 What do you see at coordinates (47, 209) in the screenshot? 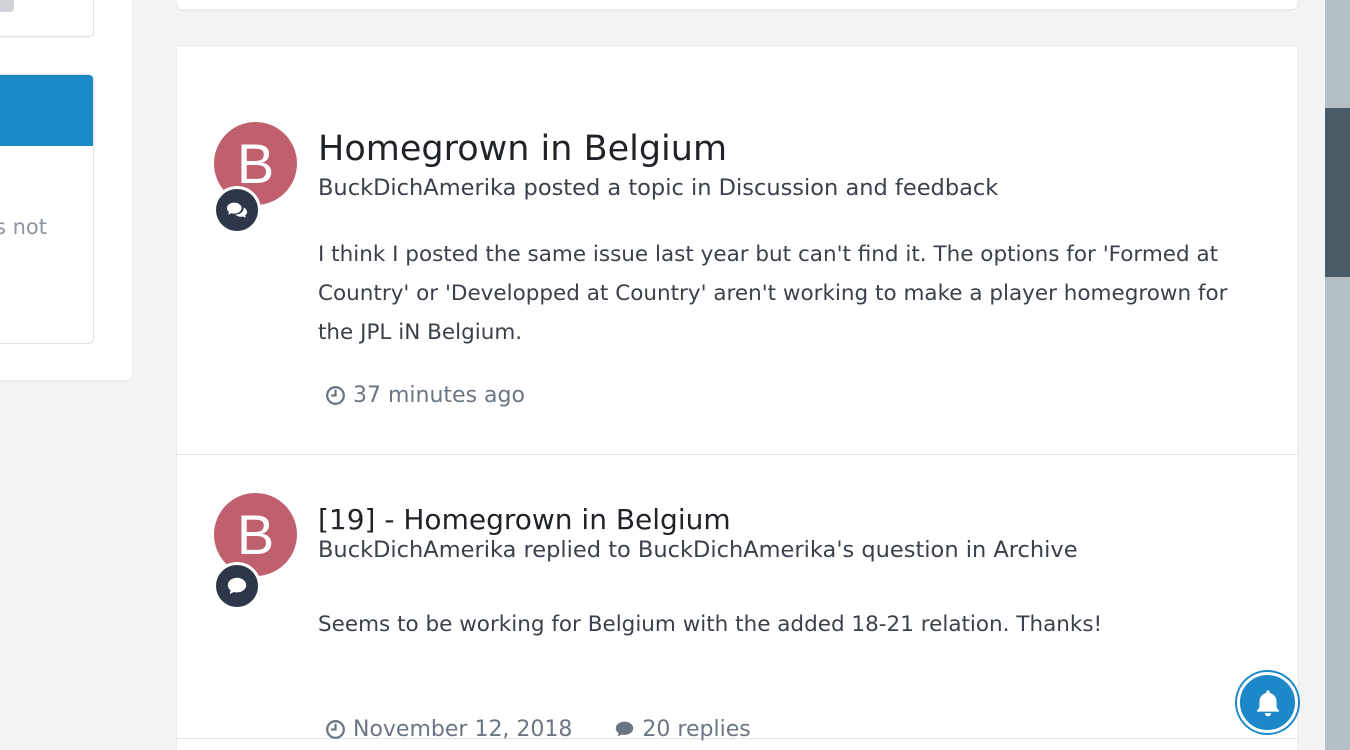
I see `sidebar-widget: s not` at bounding box center [47, 209].